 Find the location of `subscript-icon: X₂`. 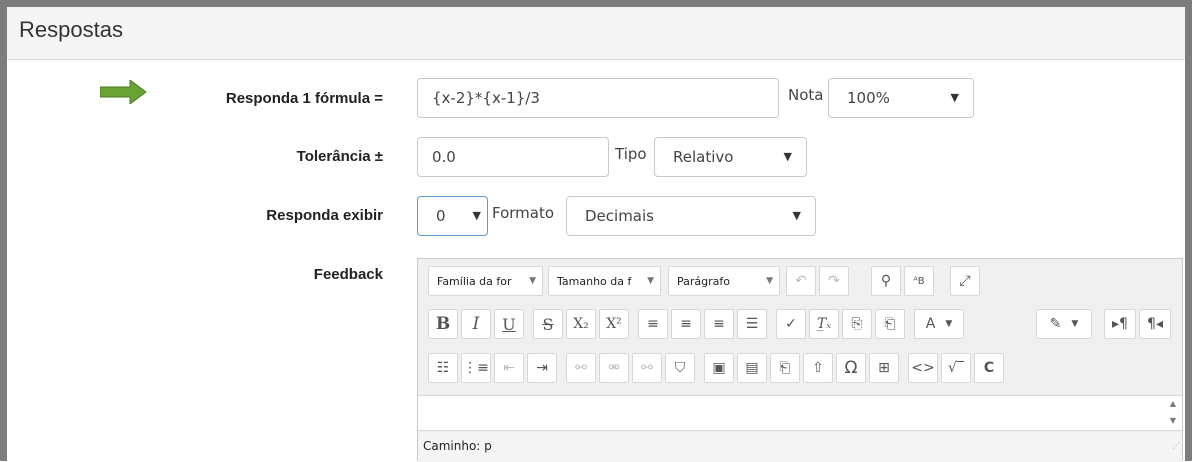

subscript-icon: X₂ is located at coordinates (581, 324).